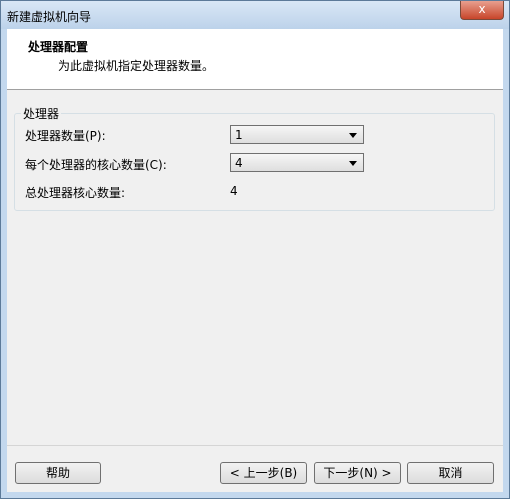 The image size is (510, 499). What do you see at coordinates (41, 113) in the screenshot?
I see `processor-group-label: 处理器` at bounding box center [41, 113].